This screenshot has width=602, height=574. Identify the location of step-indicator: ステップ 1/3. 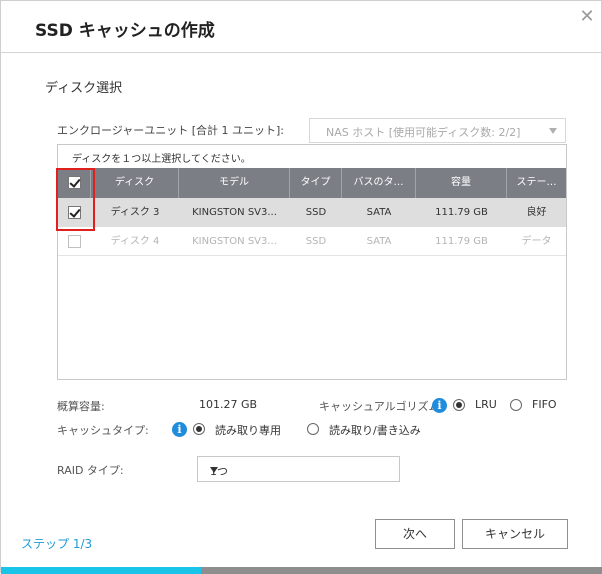
(57, 544).